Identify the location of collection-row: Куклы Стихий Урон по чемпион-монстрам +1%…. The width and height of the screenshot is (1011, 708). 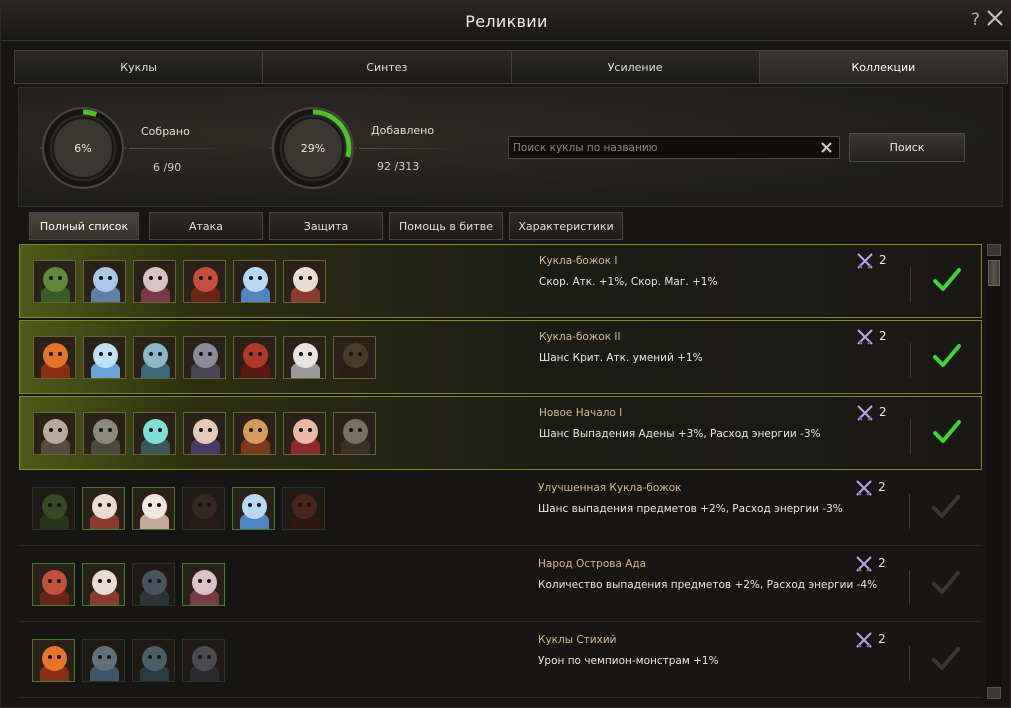
(500, 661).